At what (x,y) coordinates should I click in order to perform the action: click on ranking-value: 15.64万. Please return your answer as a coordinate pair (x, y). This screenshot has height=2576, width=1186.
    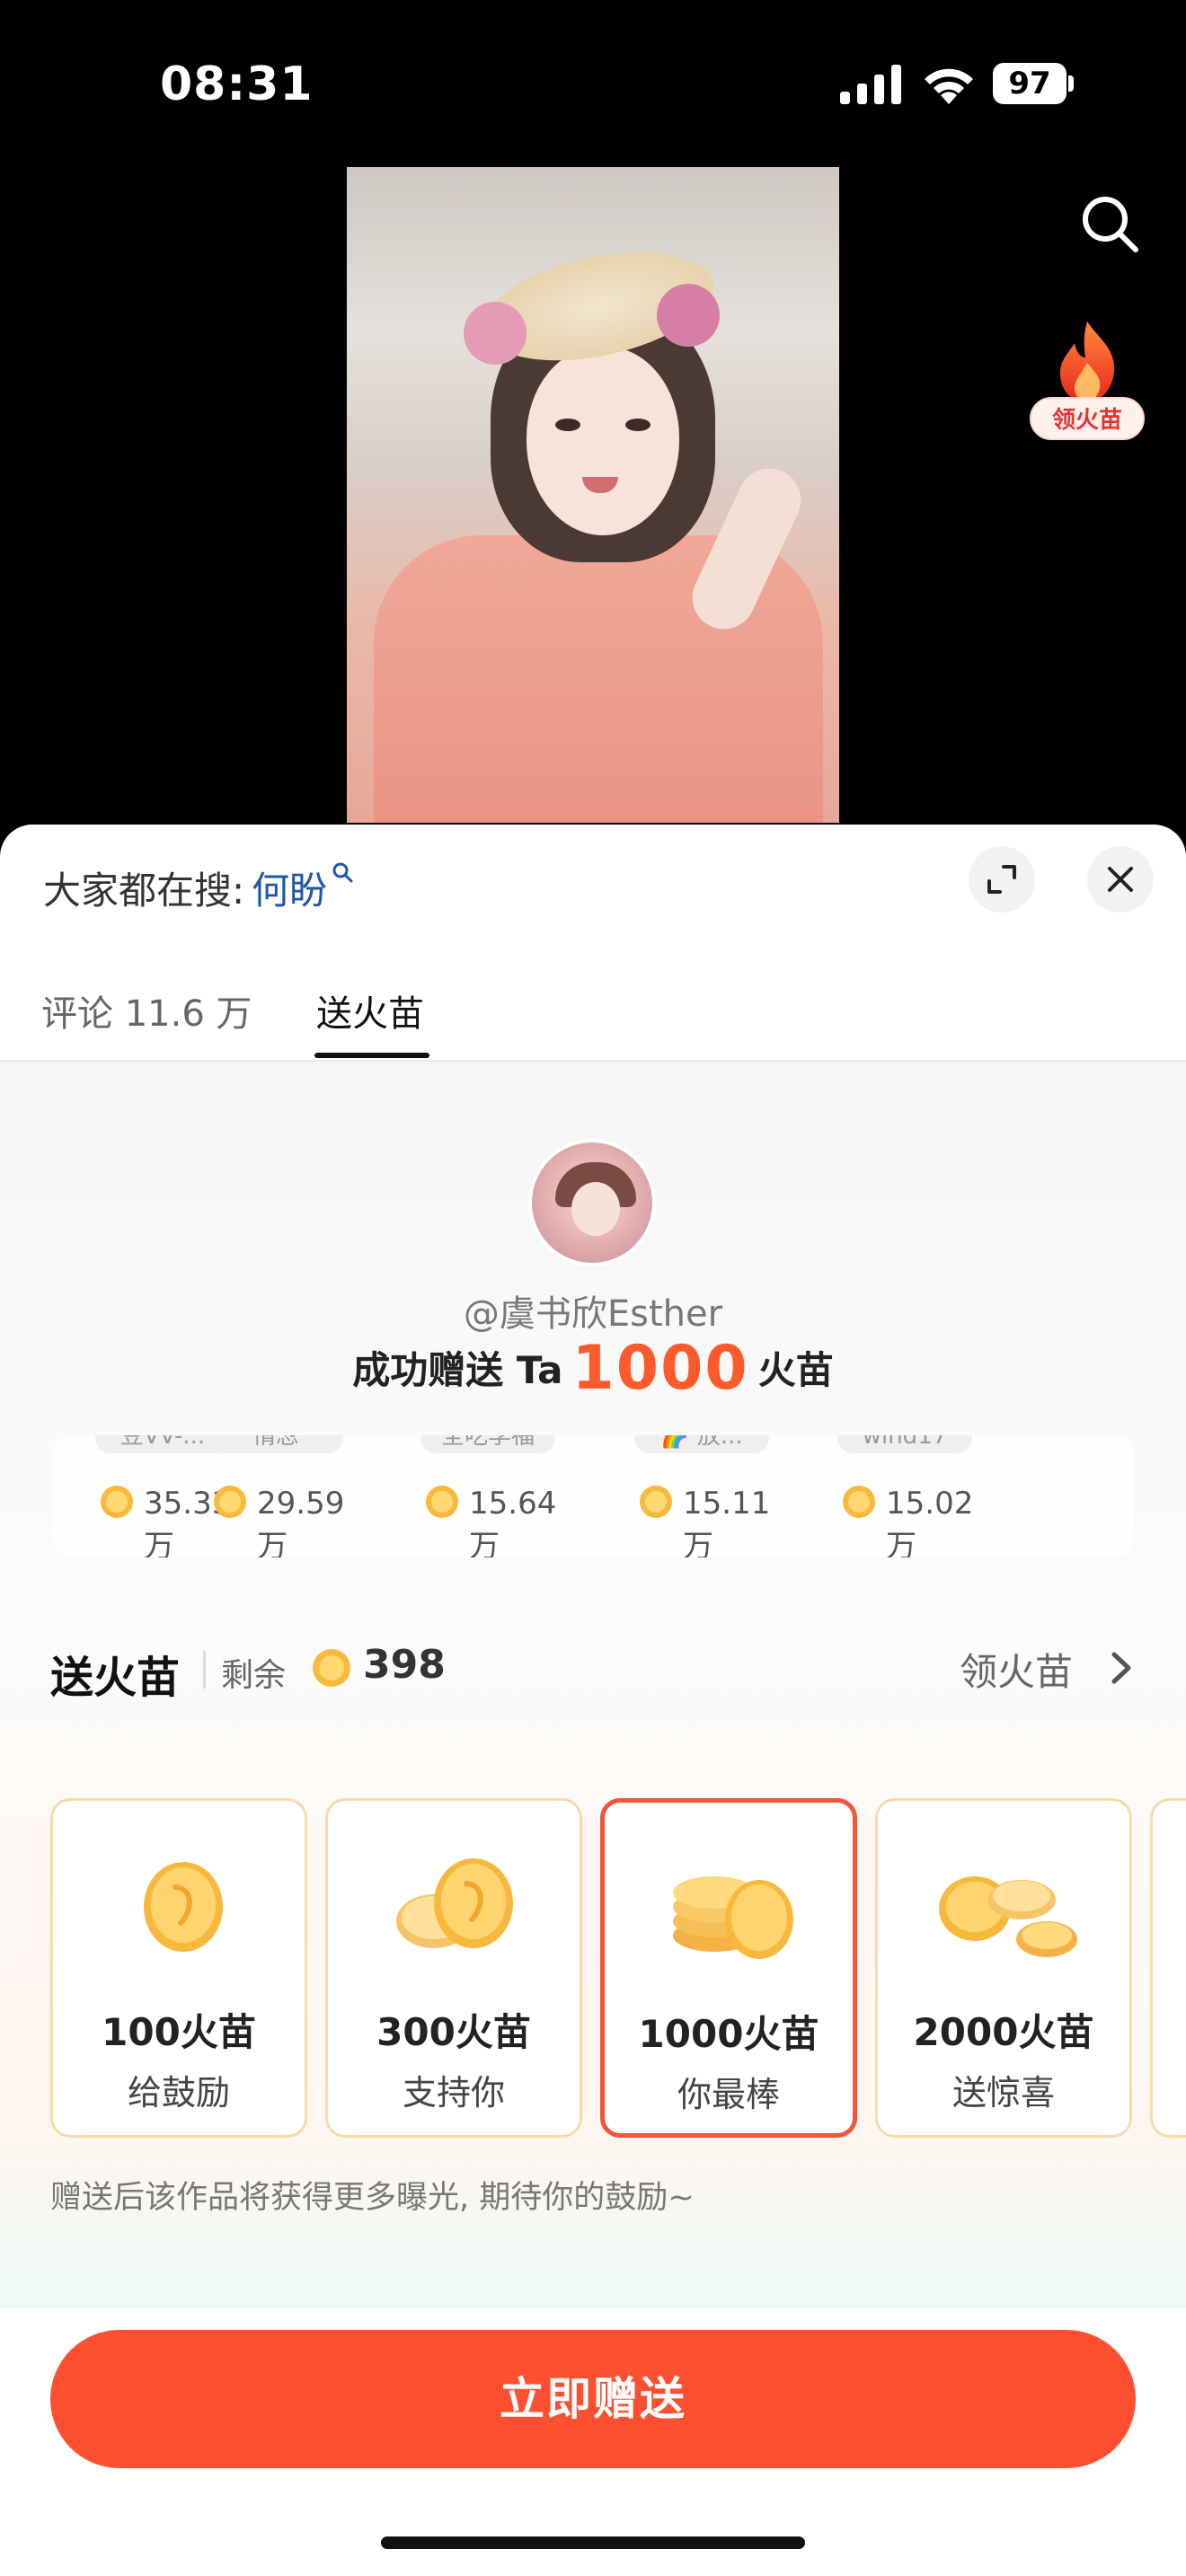
    Looking at the image, I should click on (513, 1521).